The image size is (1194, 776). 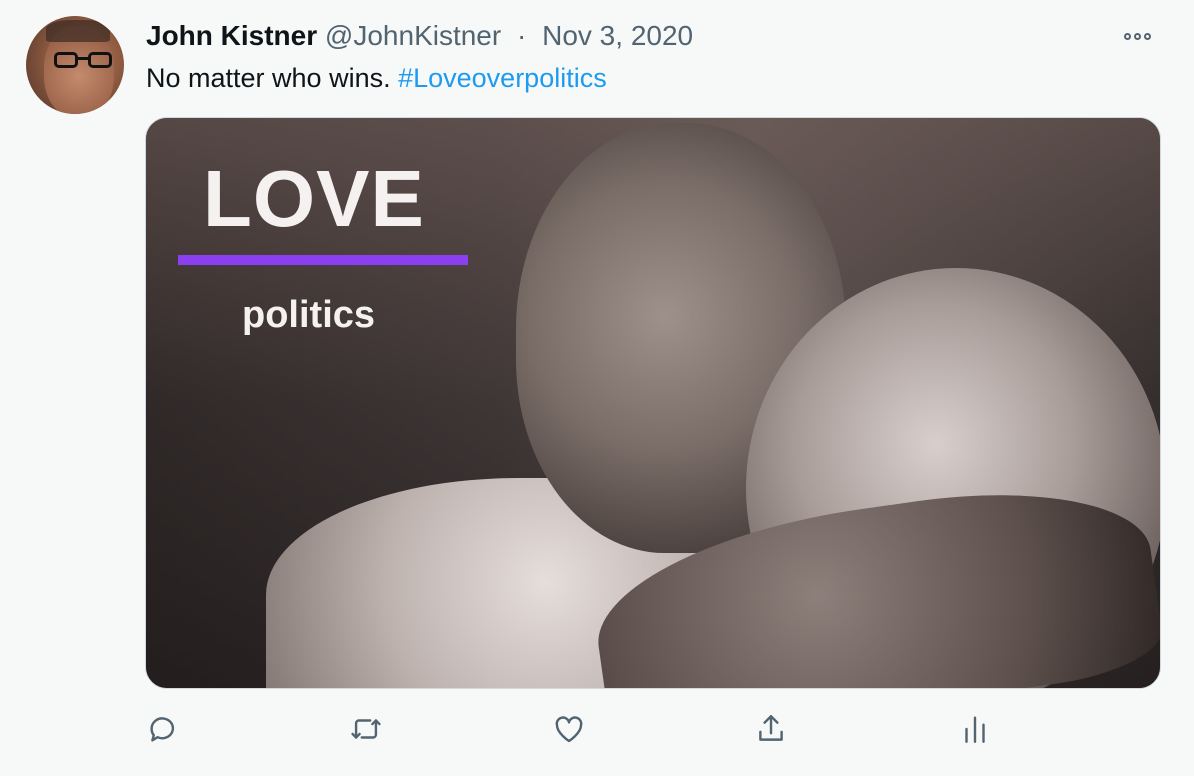 I want to click on reply-icon, so click(x=163, y=729).